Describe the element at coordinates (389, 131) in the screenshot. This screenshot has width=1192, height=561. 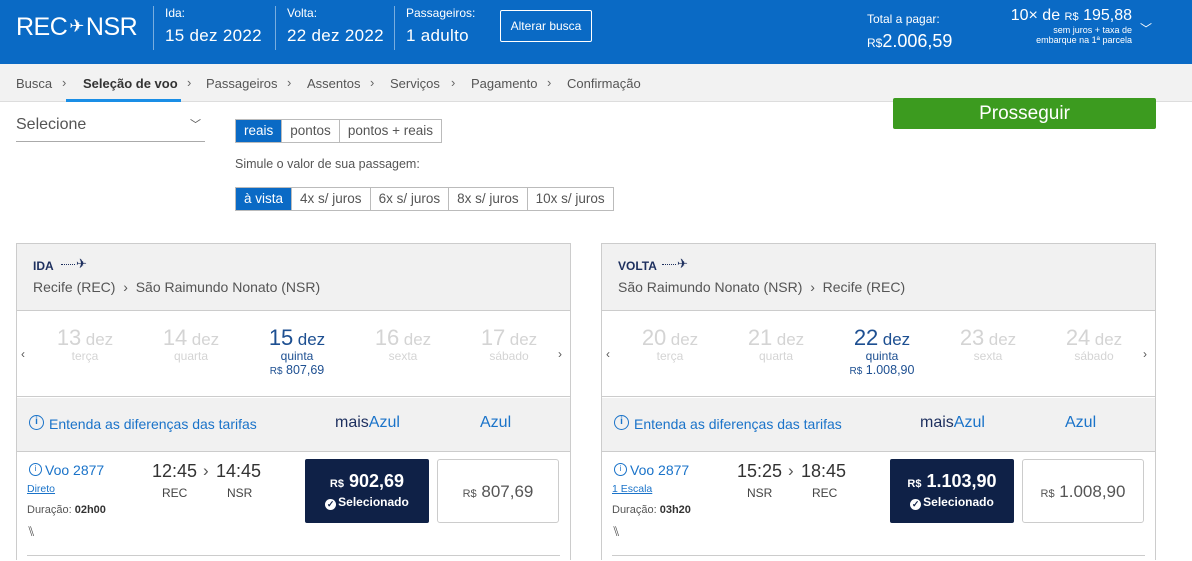
I see `option-pontos-reais: pontos + reais` at that location.